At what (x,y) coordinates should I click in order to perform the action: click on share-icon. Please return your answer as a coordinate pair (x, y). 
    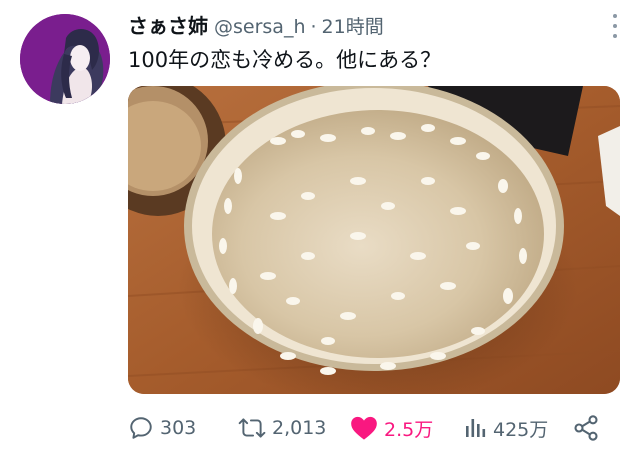
    Looking at the image, I should click on (586, 428).